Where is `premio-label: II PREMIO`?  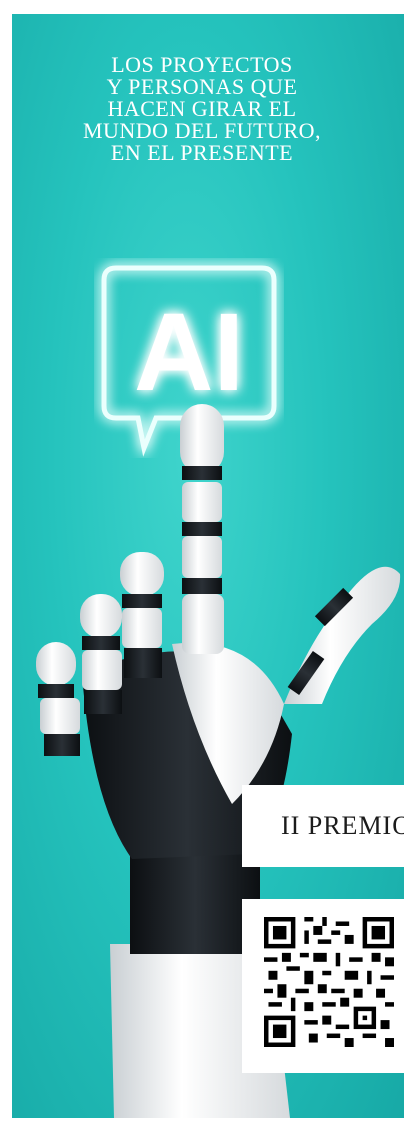 premio-label: II PREMIO is located at coordinates (342, 825).